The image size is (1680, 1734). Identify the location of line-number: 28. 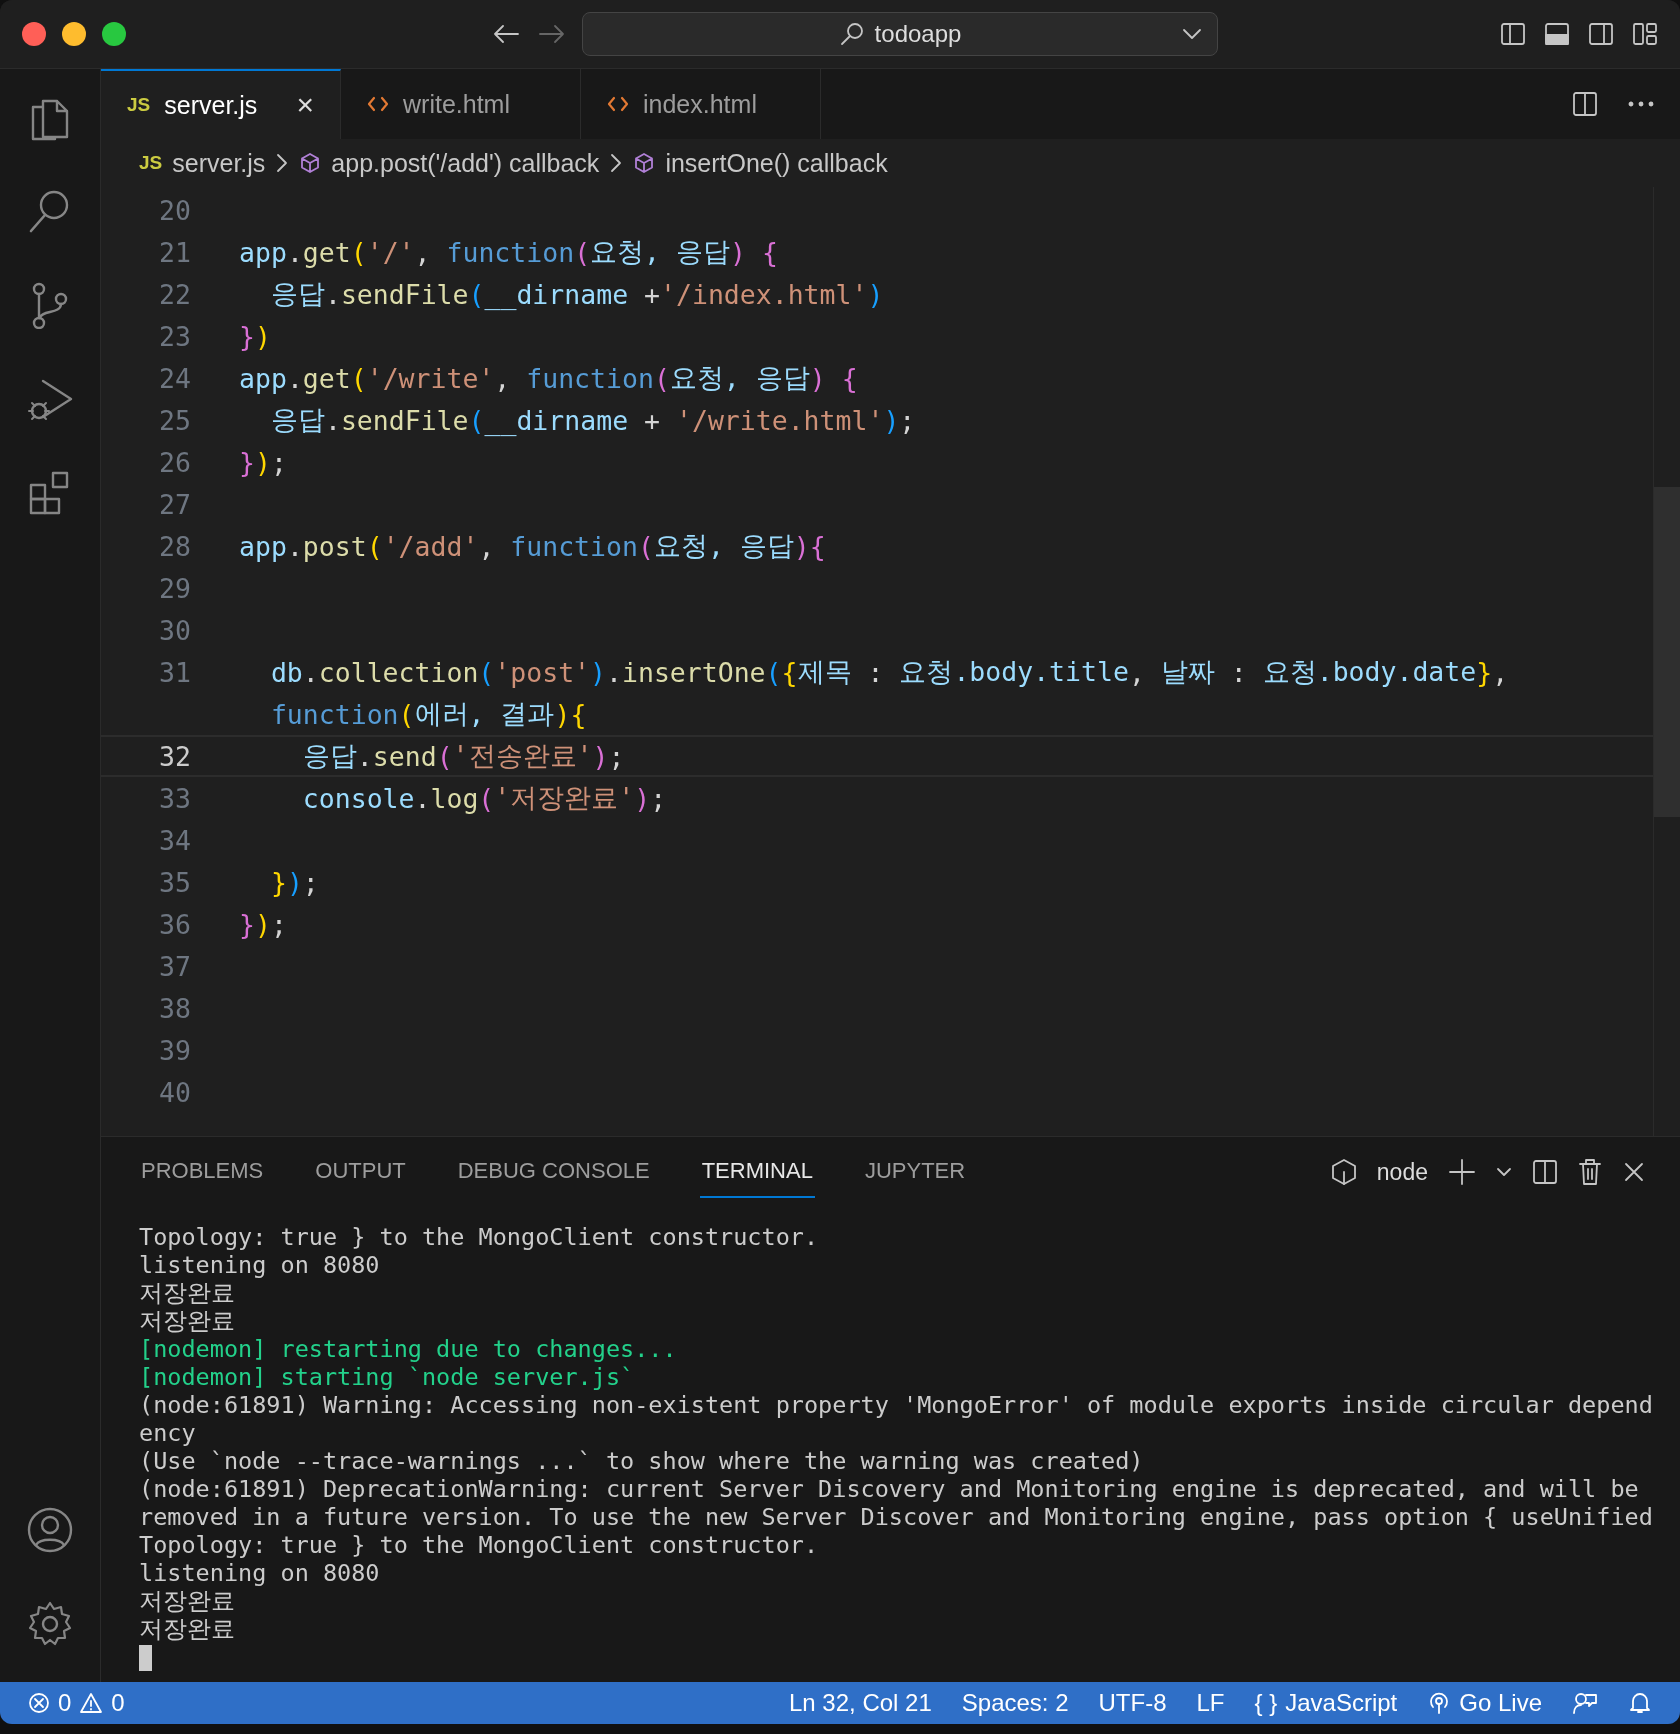
(175, 546).